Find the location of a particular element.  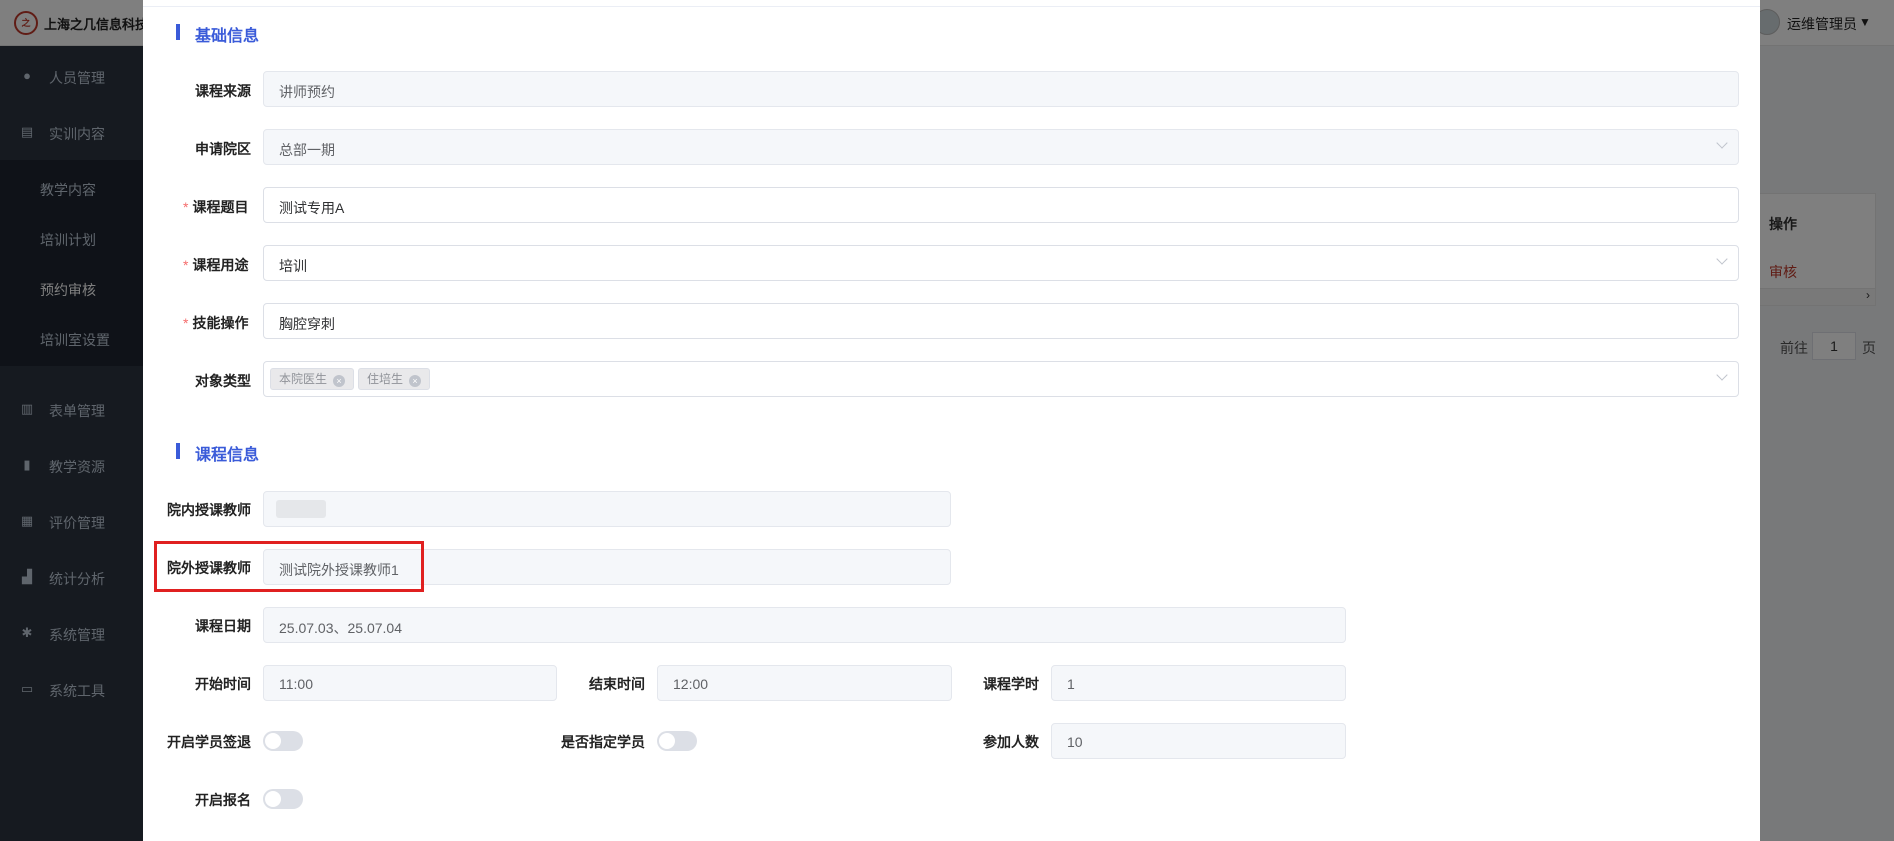

label-start-time: 开始时间 is located at coordinates (223, 684).